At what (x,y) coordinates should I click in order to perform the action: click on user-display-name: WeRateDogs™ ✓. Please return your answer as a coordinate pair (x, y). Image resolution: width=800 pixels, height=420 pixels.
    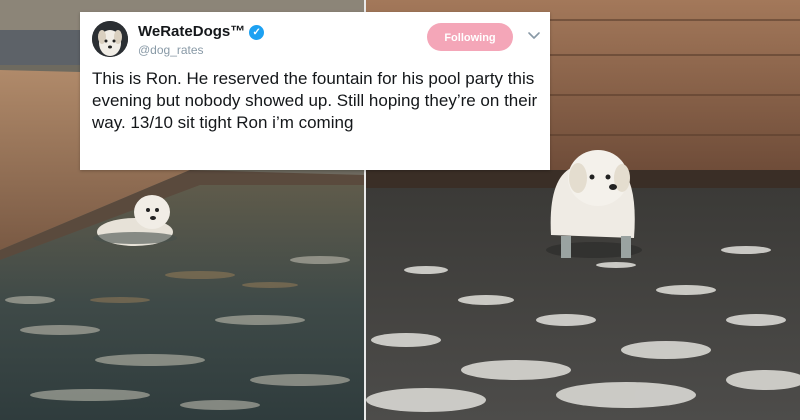
    Looking at the image, I should click on (201, 31).